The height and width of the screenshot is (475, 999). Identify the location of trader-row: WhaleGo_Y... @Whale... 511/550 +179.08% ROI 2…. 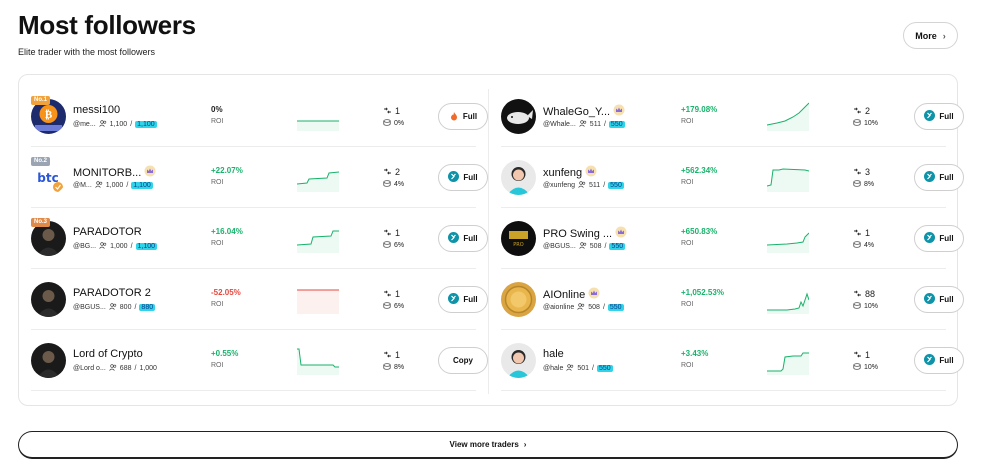
(732, 117).